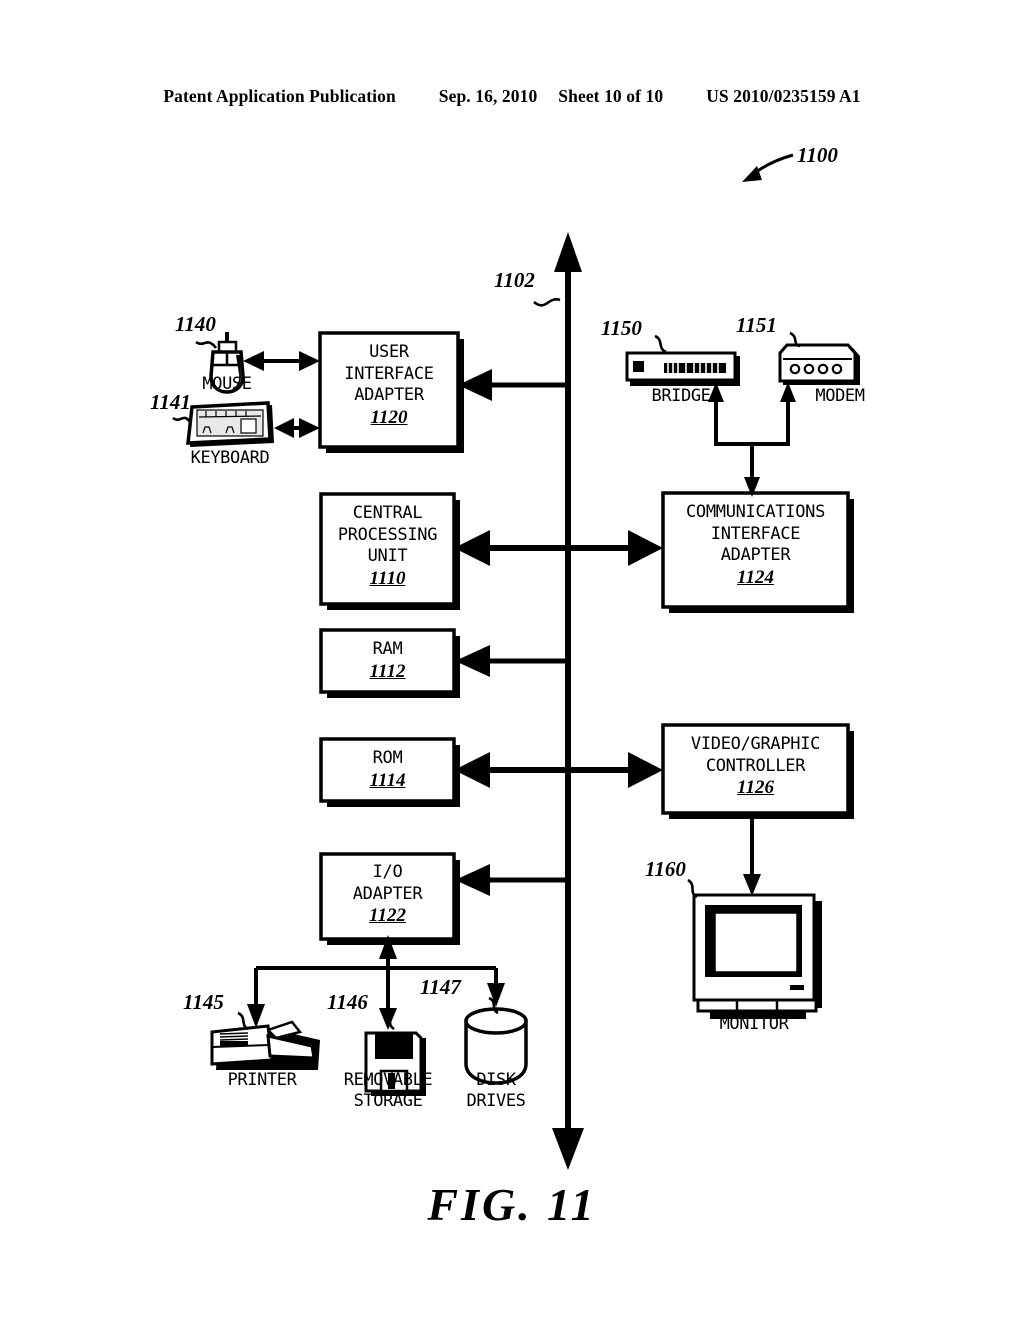 The width and height of the screenshot is (1024, 1320). I want to click on connector-bus-to-ram, so click(510, 661).